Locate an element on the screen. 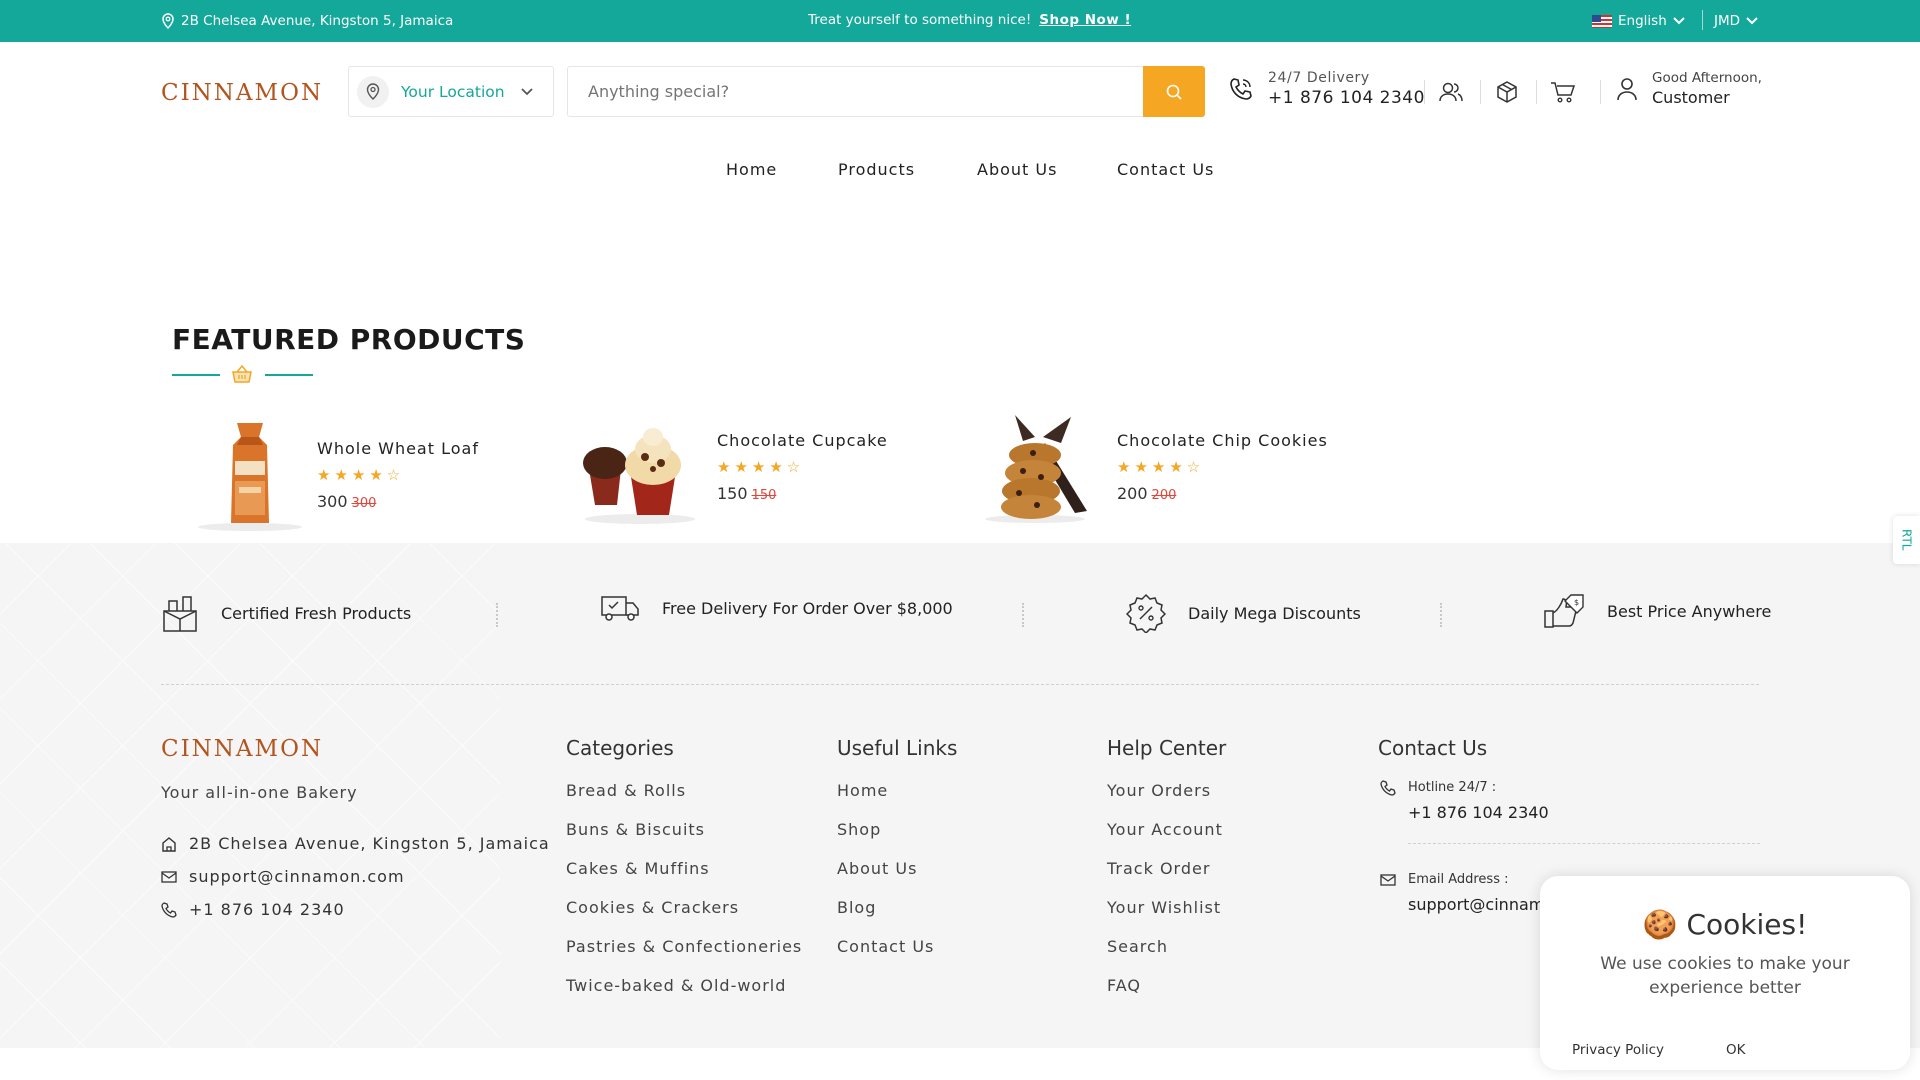  rtl-label: RTL is located at coordinates (1906, 540).